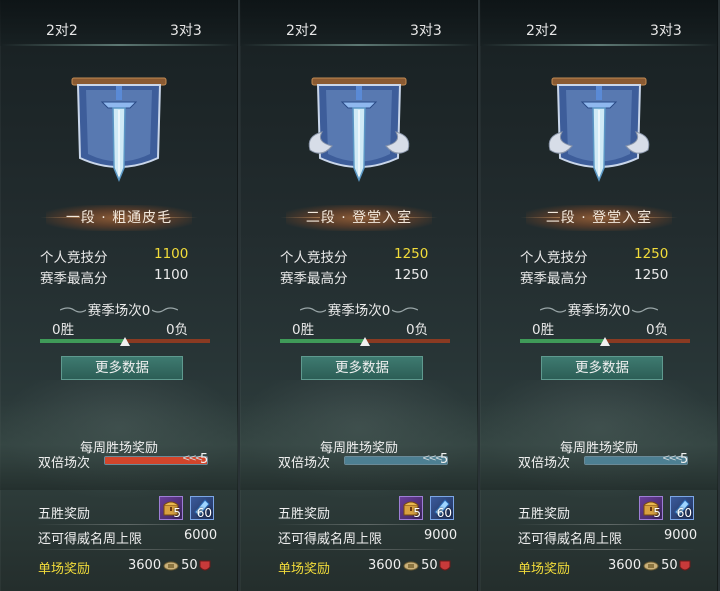 The height and width of the screenshot is (591, 720). I want to click on season-high-row: 赛季最高分 1100, so click(114, 277).